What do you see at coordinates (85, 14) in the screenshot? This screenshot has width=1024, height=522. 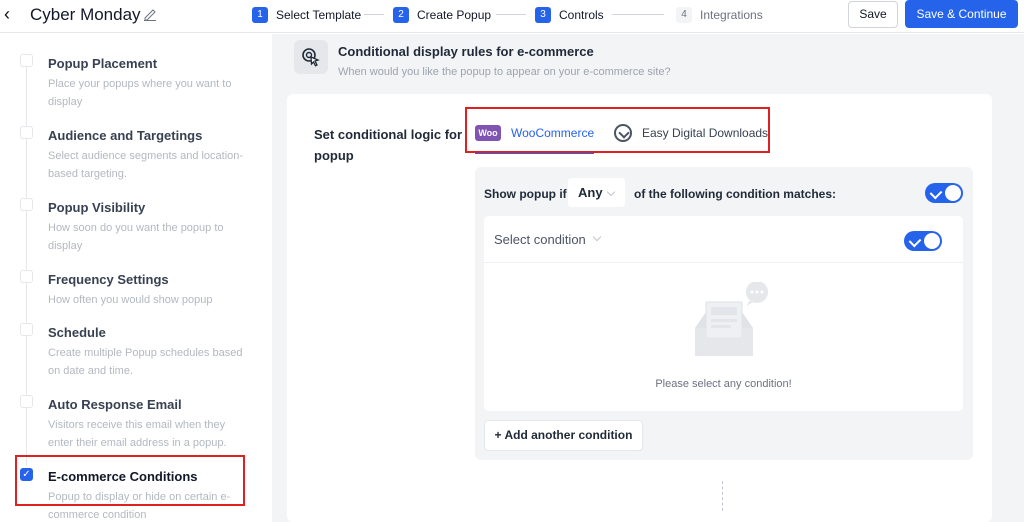 I see `campaign-title: Cyber Monday` at bounding box center [85, 14].